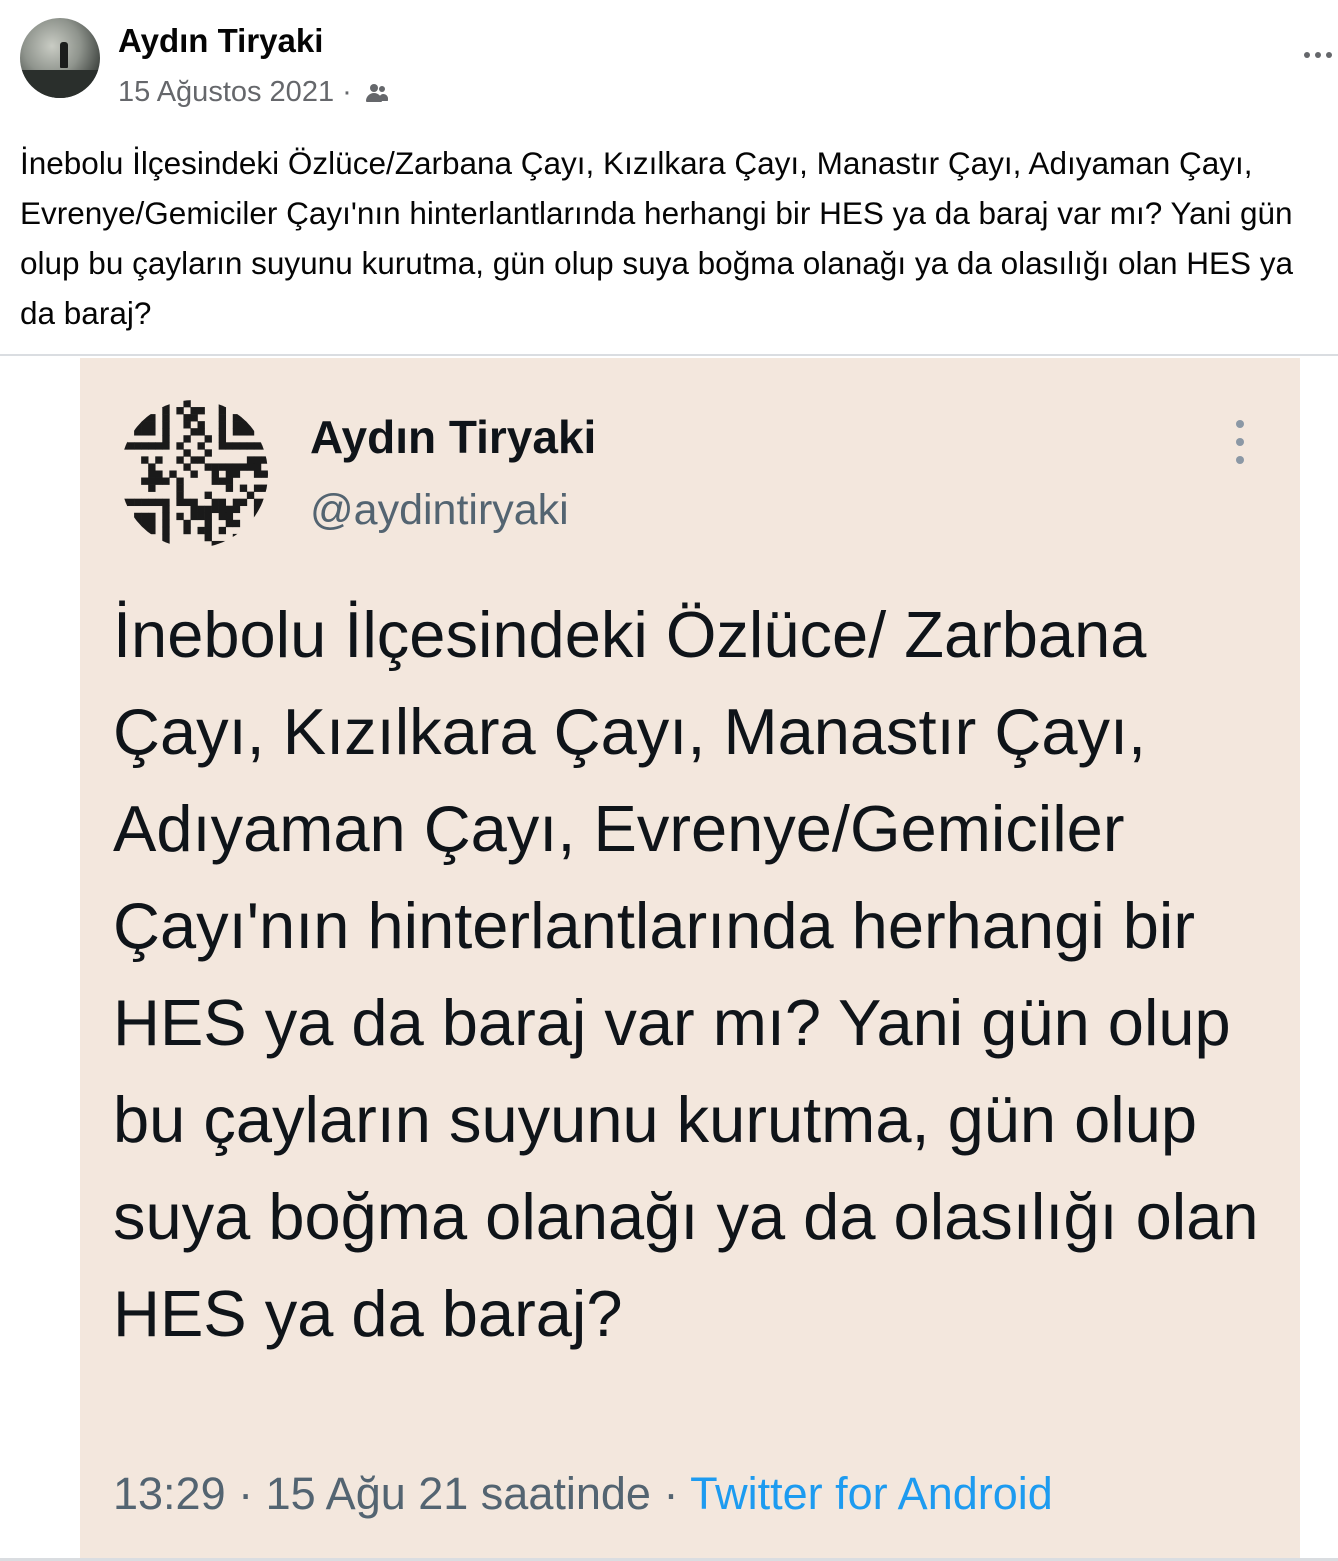 This screenshot has width=1338, height=1561. Describe the element at coordinates (439, 510) in the screenshot. I see `tweet-author-handle: @aydintiryaki` at that location.